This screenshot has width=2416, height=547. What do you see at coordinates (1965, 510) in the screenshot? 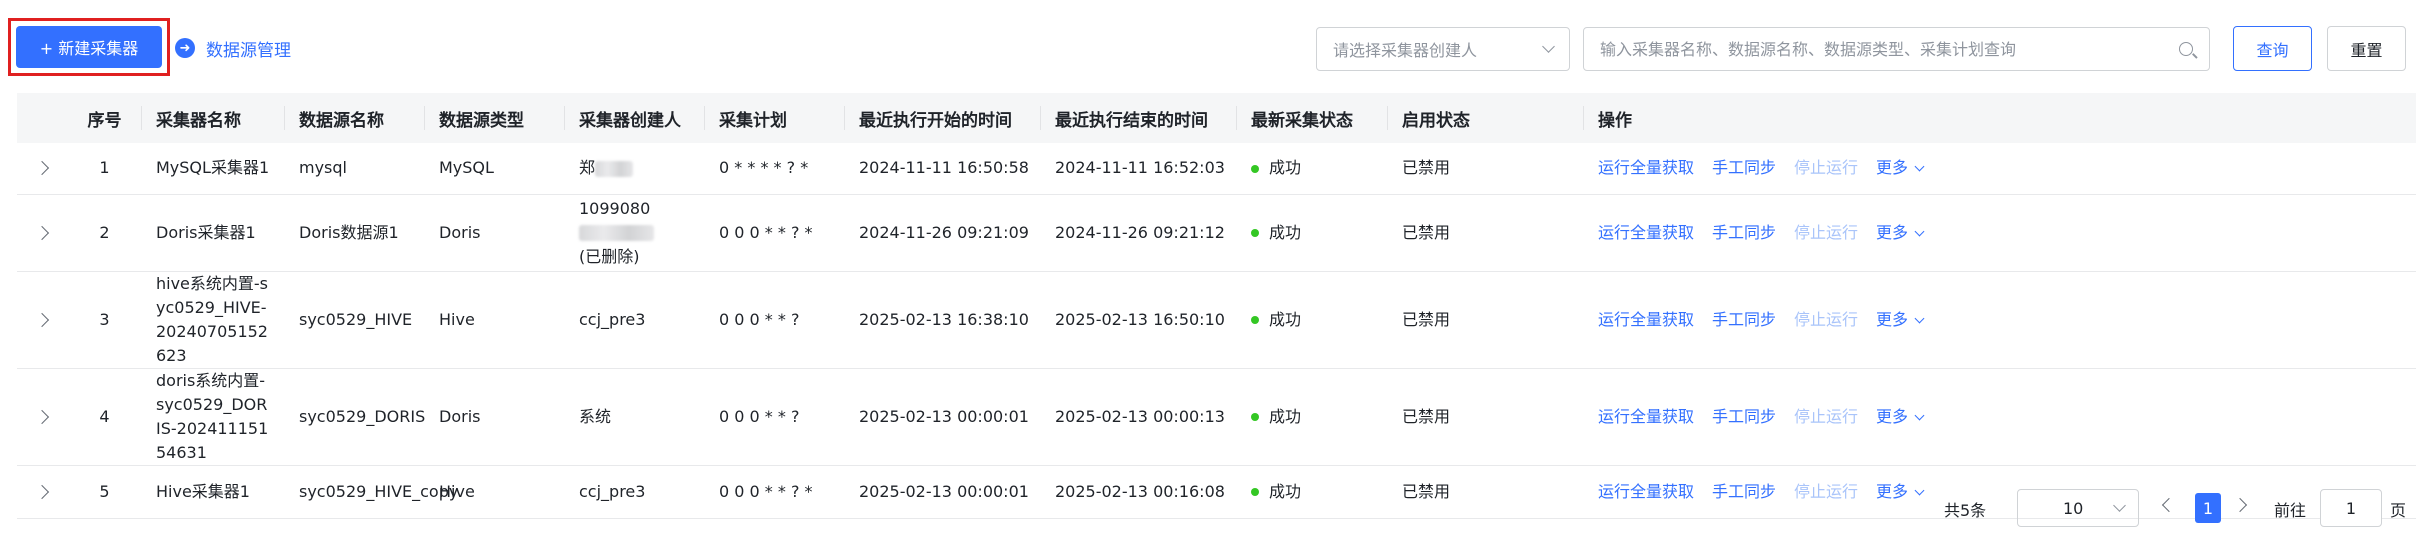
I see `total-count: 共5条` at bounding box center [1965, 510].